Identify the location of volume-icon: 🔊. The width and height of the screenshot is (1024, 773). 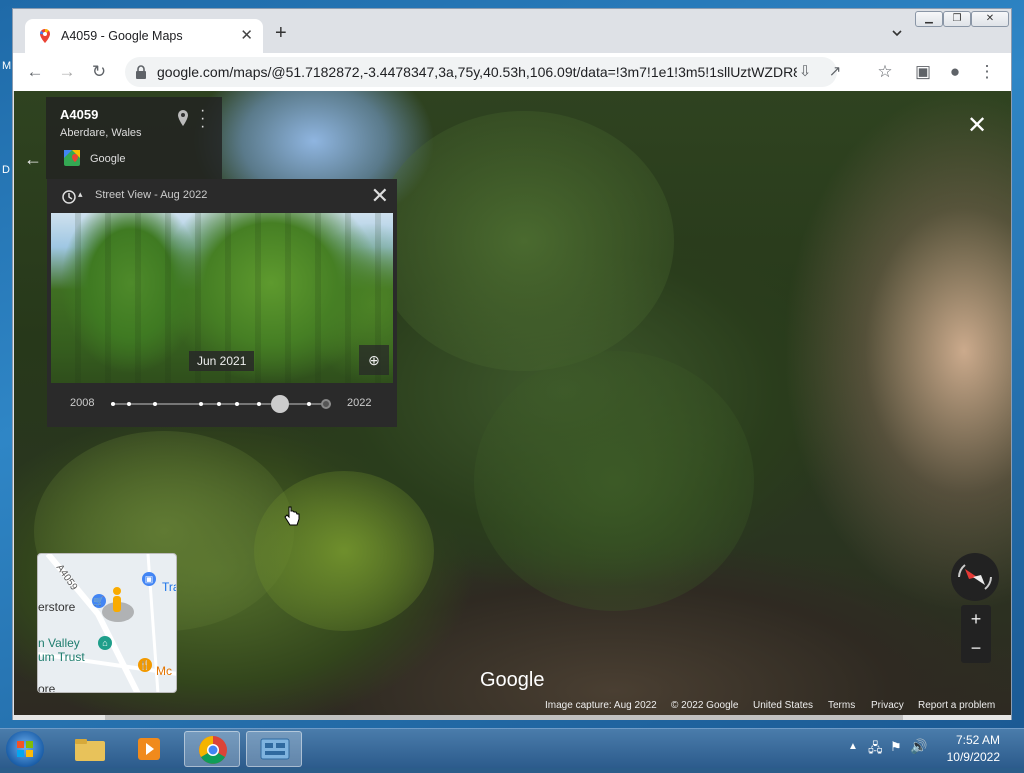
(918, 746).